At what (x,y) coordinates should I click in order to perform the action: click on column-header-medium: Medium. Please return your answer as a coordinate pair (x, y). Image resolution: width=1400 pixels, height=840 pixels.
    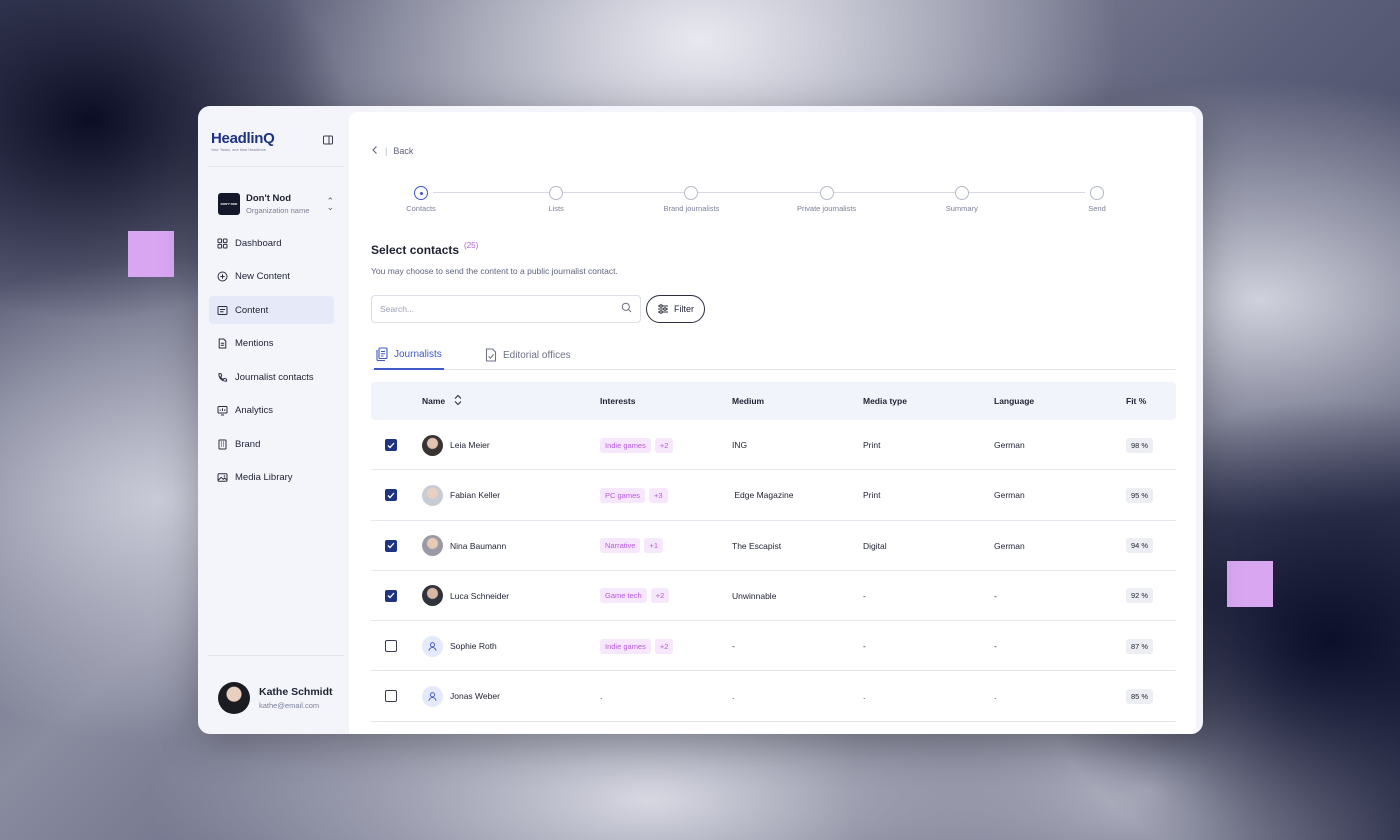
    Looking at the image, I should click on (748, 401).